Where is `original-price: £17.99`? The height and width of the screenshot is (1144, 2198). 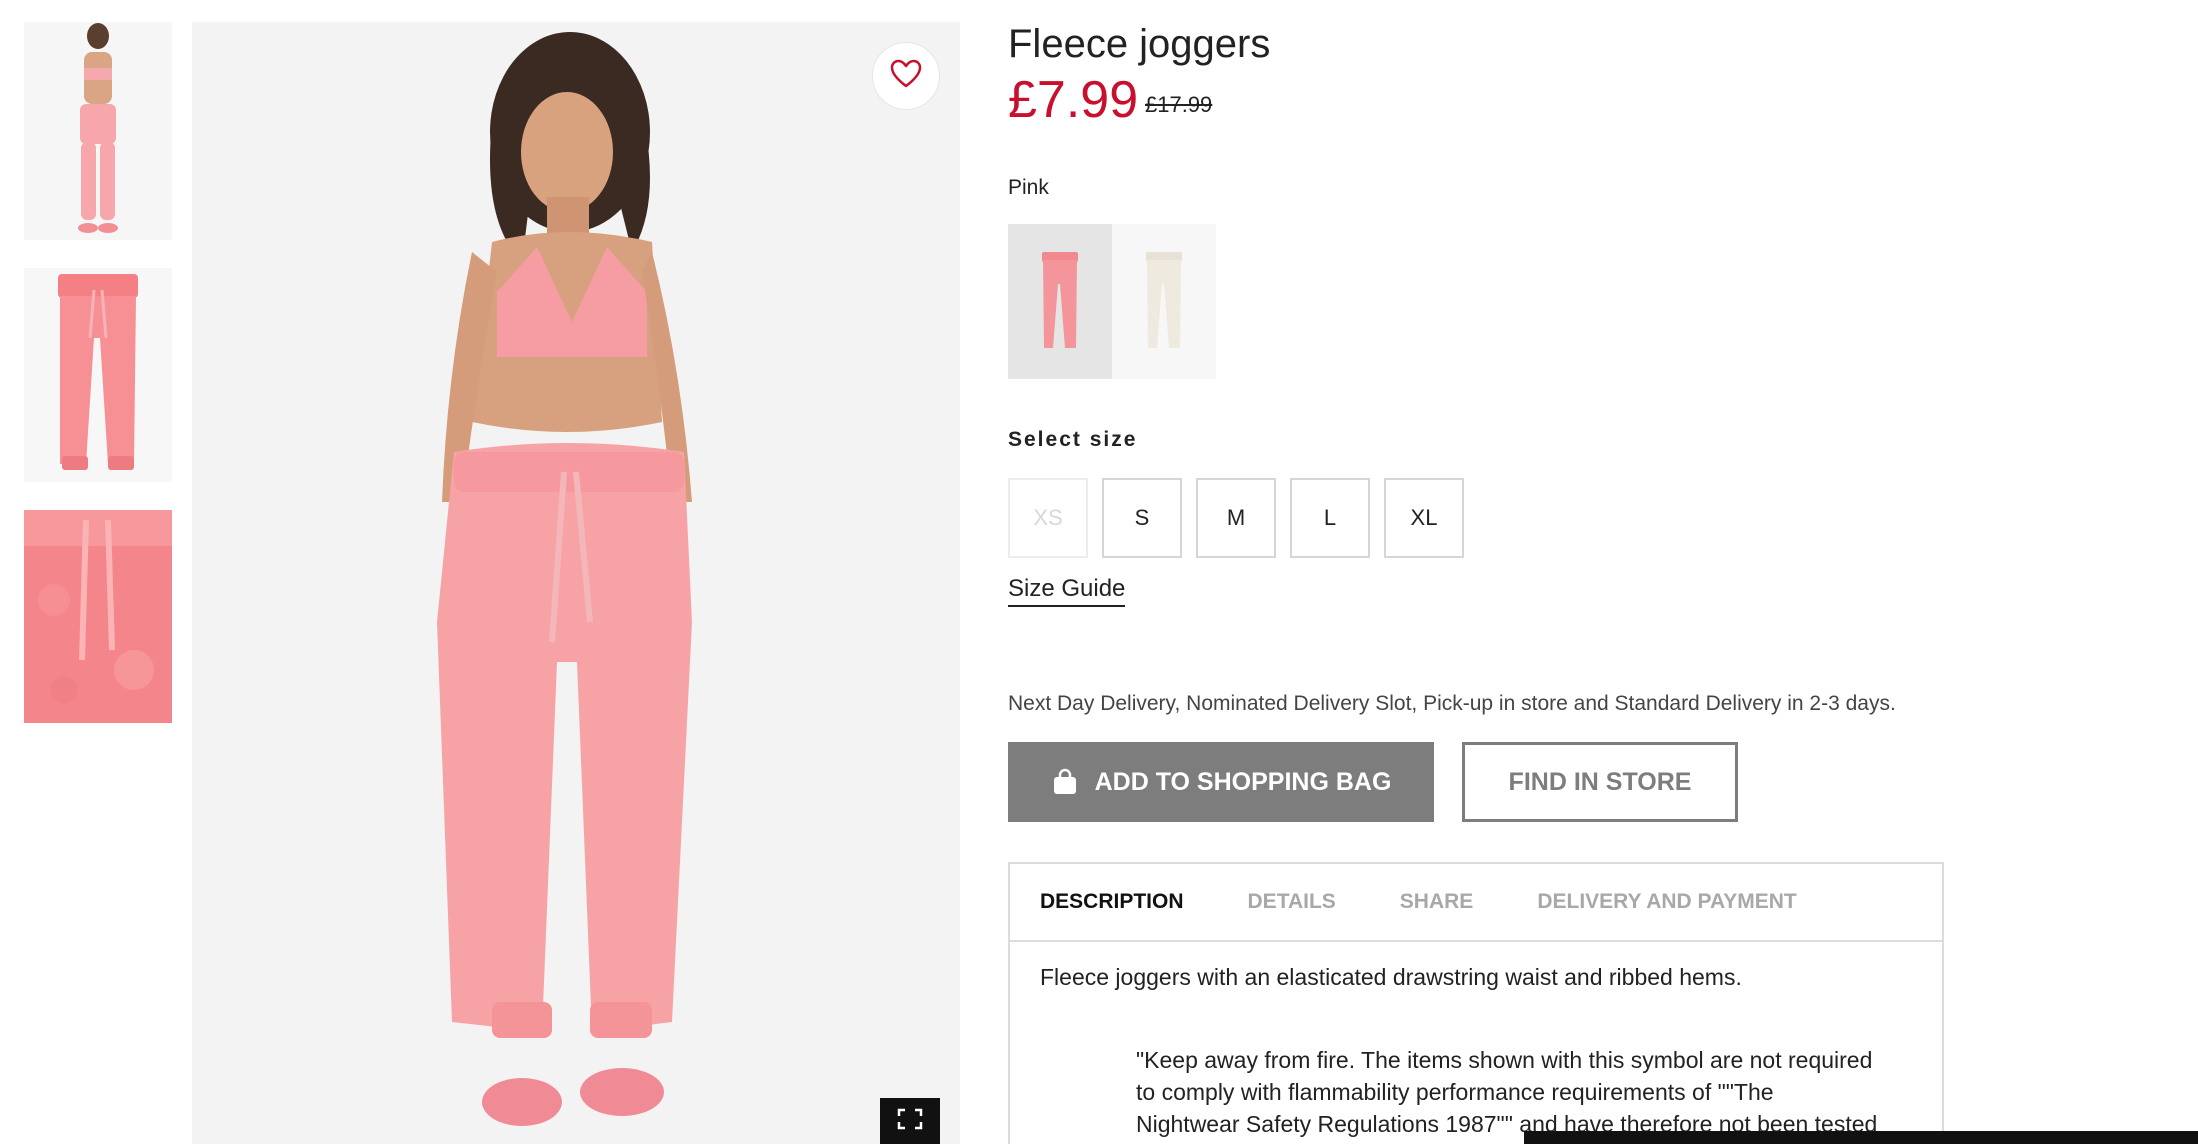 original-price: £17.99 is located at coordinates (1179, 104).